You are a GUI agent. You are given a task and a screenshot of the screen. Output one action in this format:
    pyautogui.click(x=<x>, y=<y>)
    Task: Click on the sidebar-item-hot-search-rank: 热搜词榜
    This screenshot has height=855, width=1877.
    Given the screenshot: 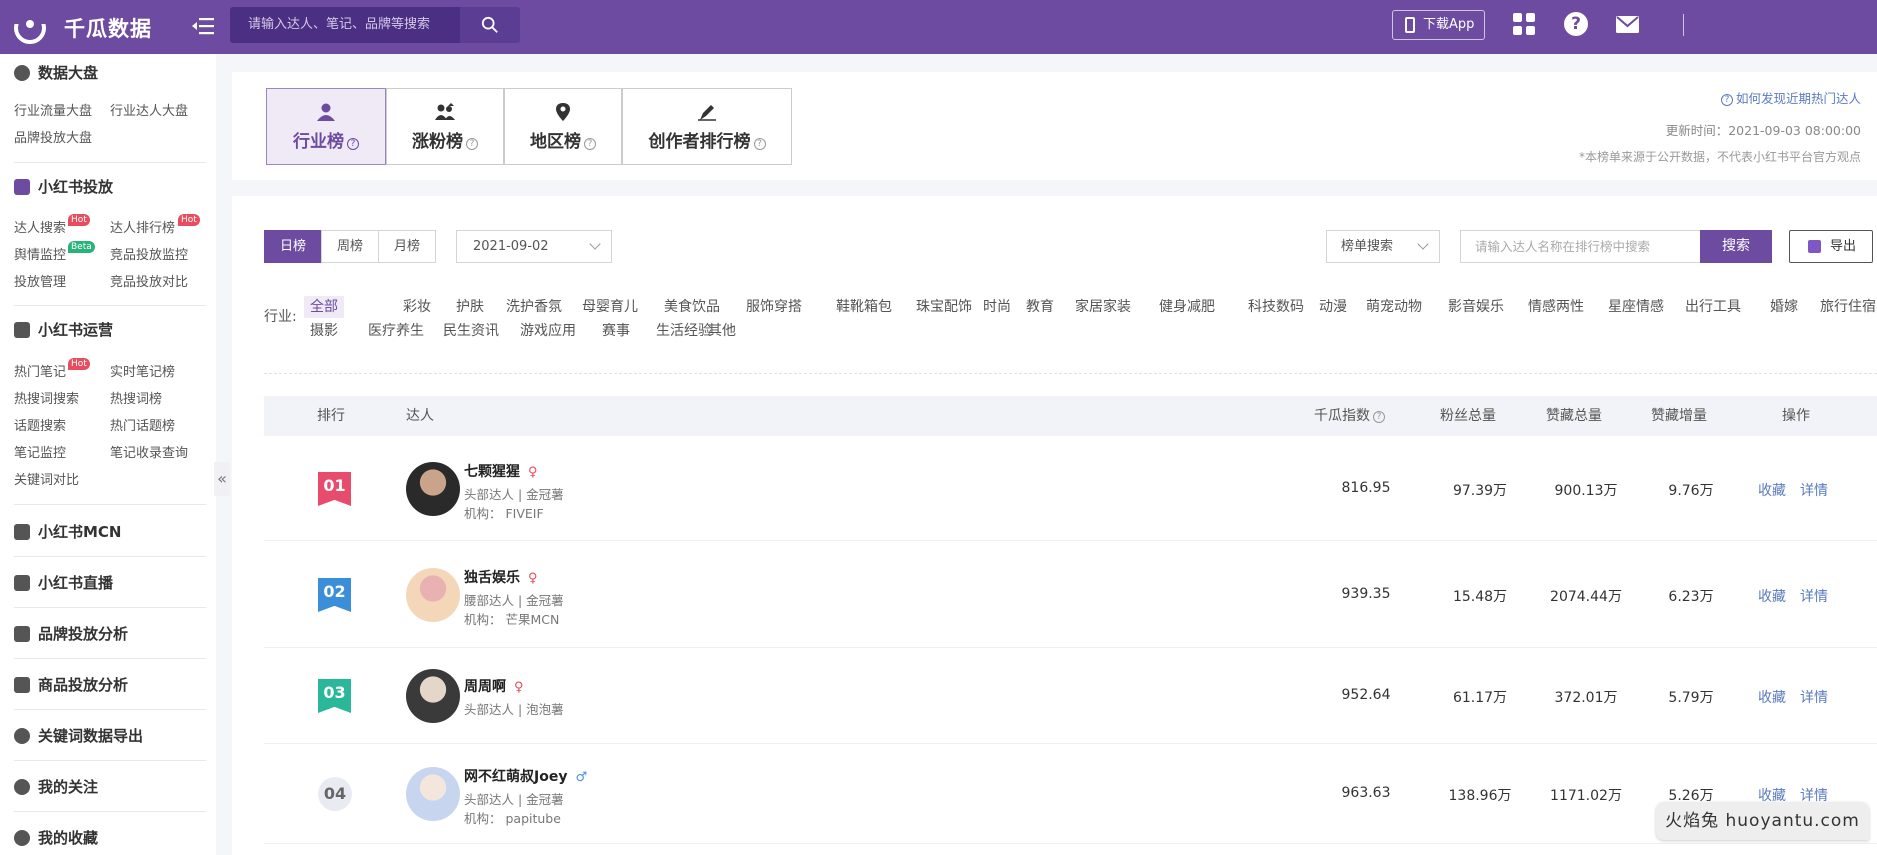 What is the action you would take?
    pyautogui.click(x=136, y=397)
    